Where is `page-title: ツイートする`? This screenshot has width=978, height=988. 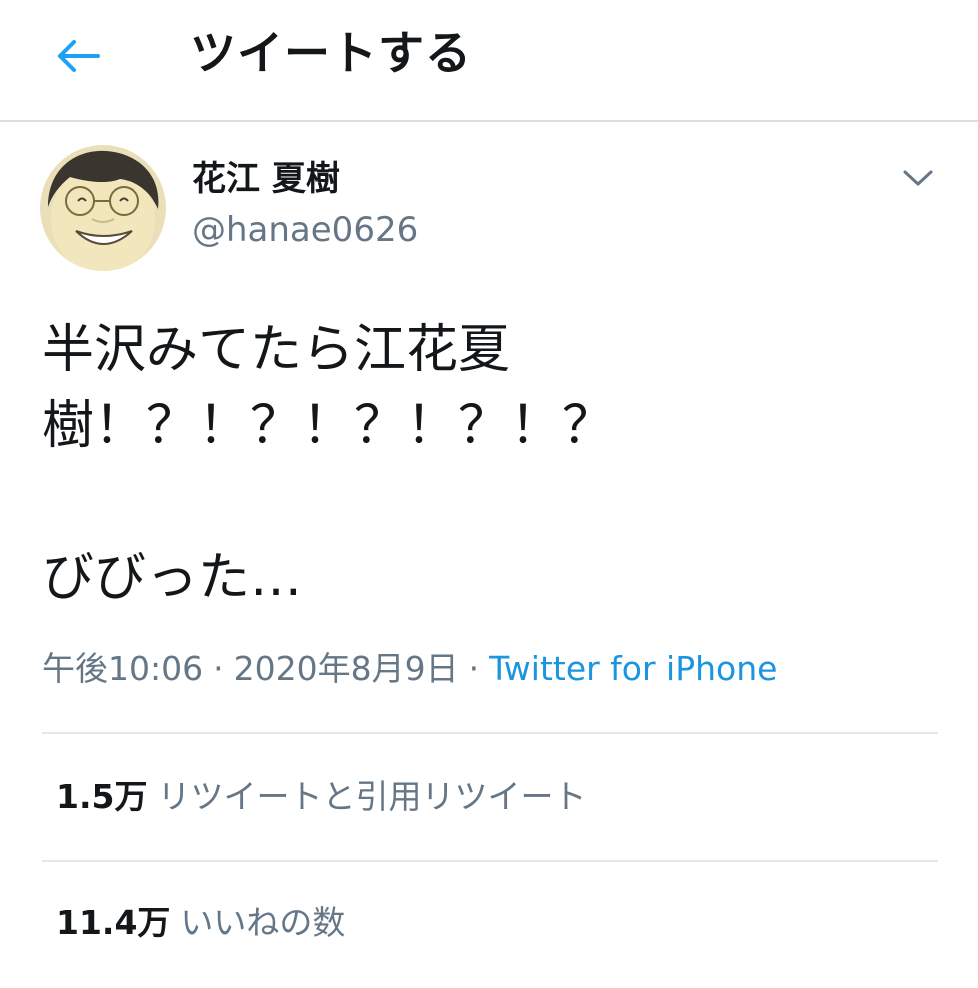 page-title: ツイートする is located at coordinates (331, 53).